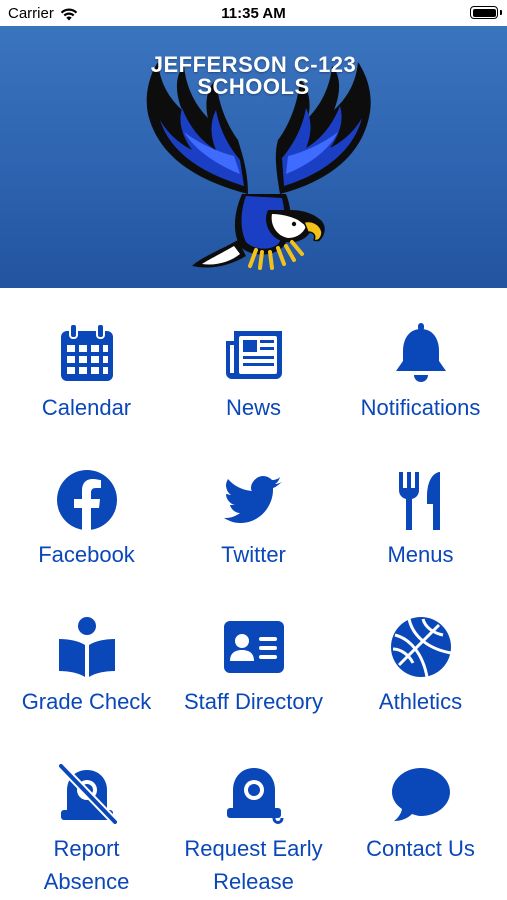 The width and height of the screenshot is (507, 900). Describe the element at coordinates (253, 407) in the screenshot. I see `tile-label: News` at that location.